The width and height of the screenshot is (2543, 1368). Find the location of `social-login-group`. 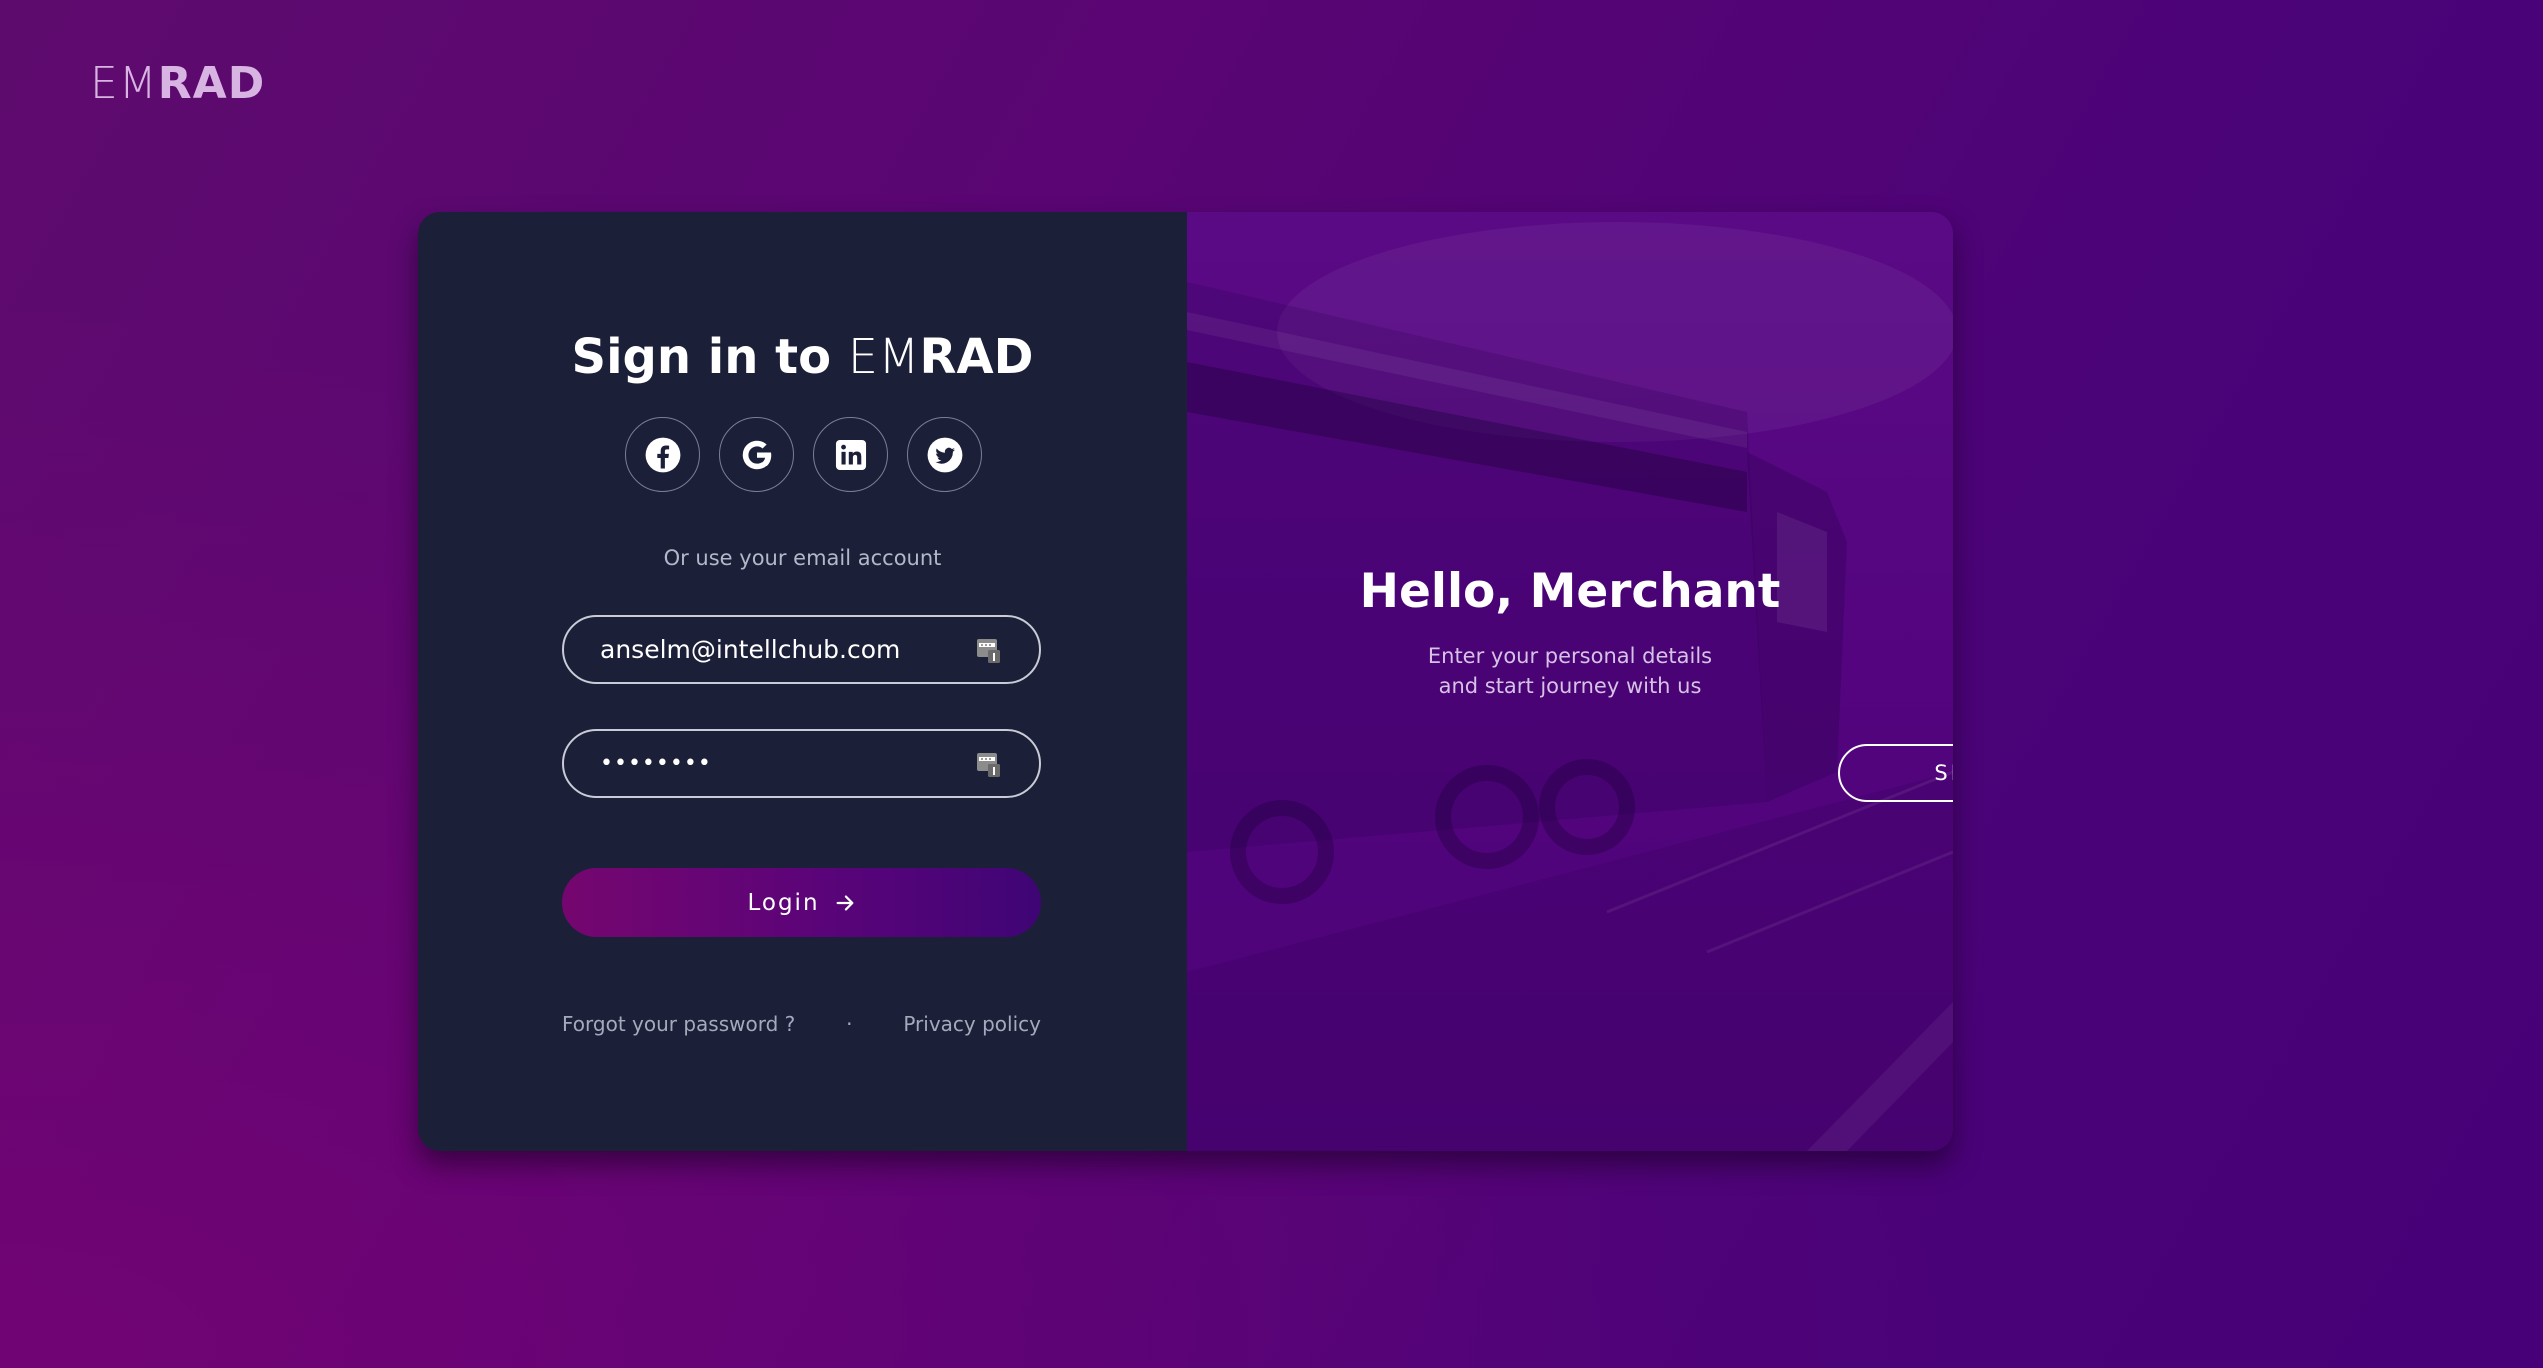

social-login-group is located at coordinates (803, 454).